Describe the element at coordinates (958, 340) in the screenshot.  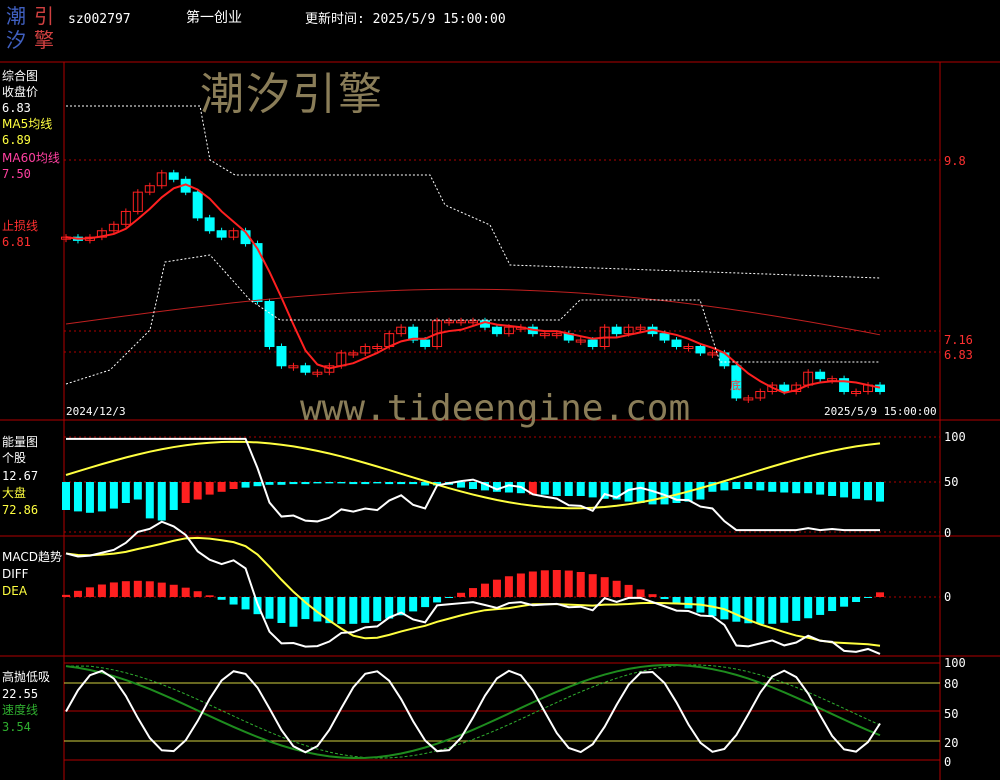
I see `axis-label-7-16: 7.16` at that location.